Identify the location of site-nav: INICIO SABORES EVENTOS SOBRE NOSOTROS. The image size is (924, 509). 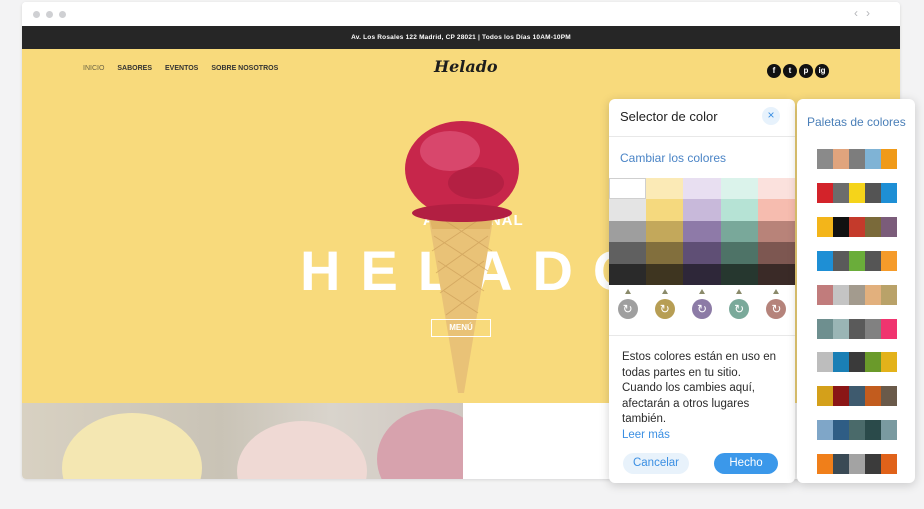
(180, 68).